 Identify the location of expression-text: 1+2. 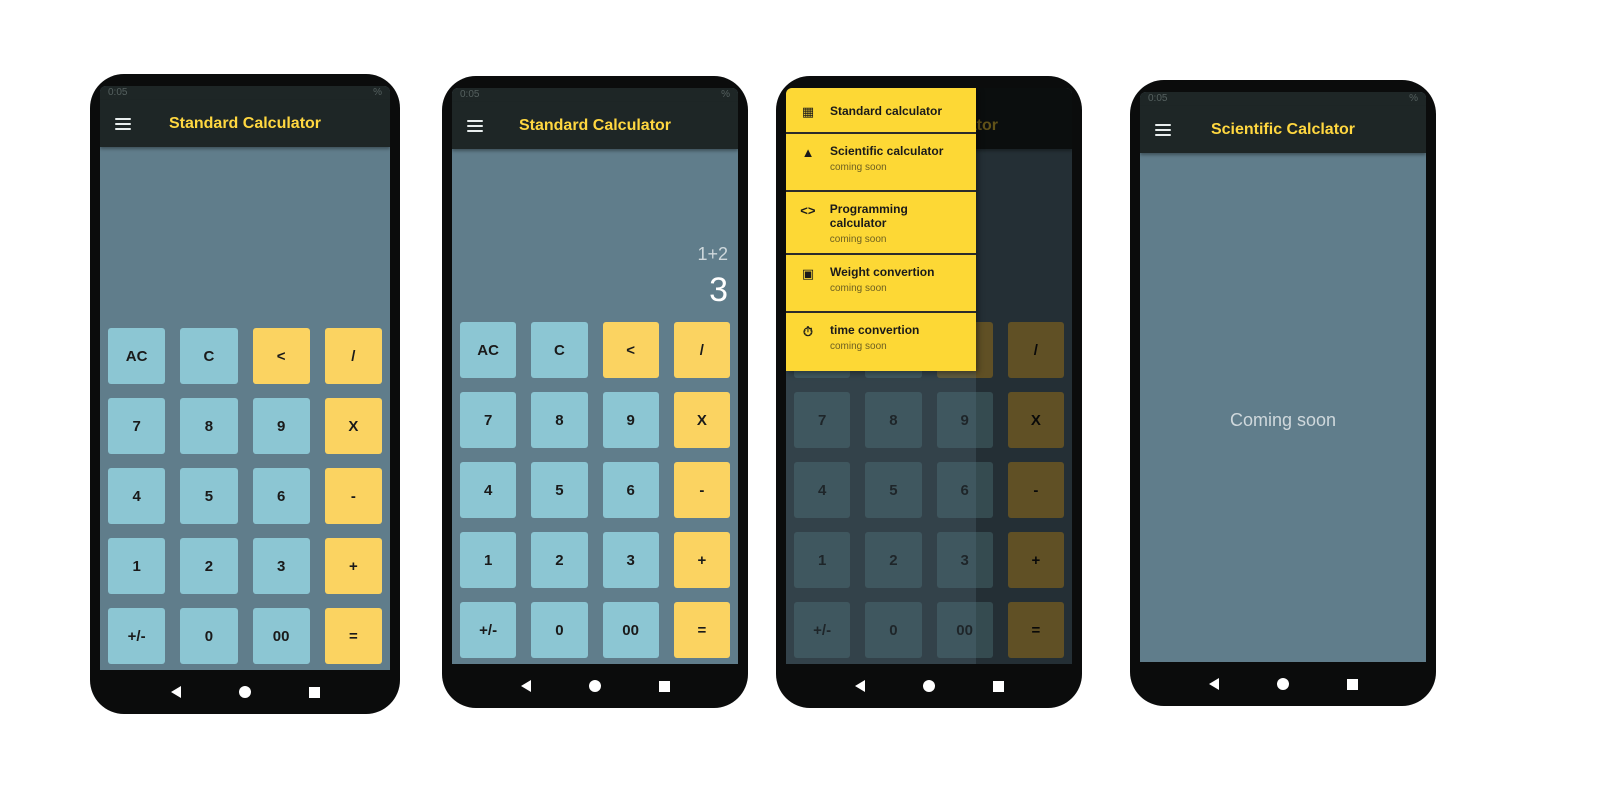
(712, 254).